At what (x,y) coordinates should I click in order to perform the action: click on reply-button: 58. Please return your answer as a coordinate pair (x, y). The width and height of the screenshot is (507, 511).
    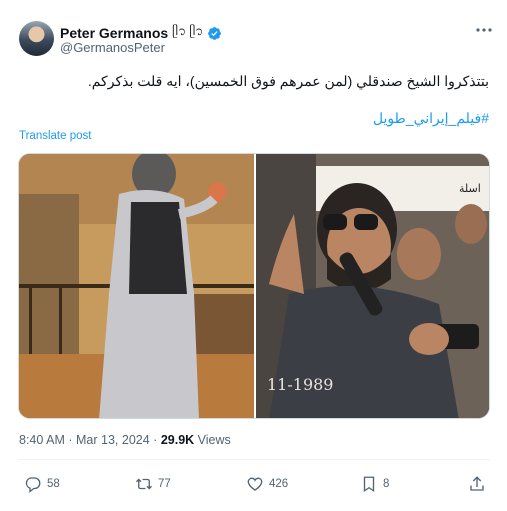
    Looking at the image, I should click on (42, 484).